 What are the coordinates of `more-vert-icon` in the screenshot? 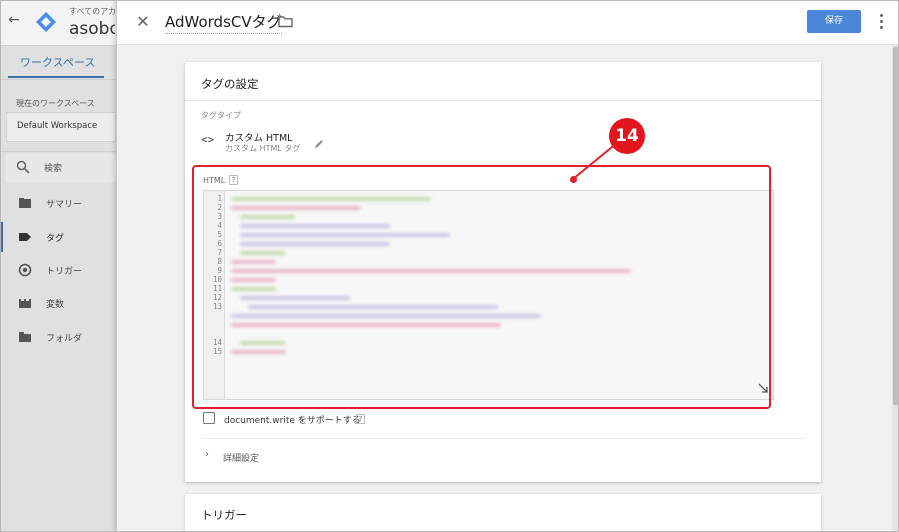 It's located at (881, 22).